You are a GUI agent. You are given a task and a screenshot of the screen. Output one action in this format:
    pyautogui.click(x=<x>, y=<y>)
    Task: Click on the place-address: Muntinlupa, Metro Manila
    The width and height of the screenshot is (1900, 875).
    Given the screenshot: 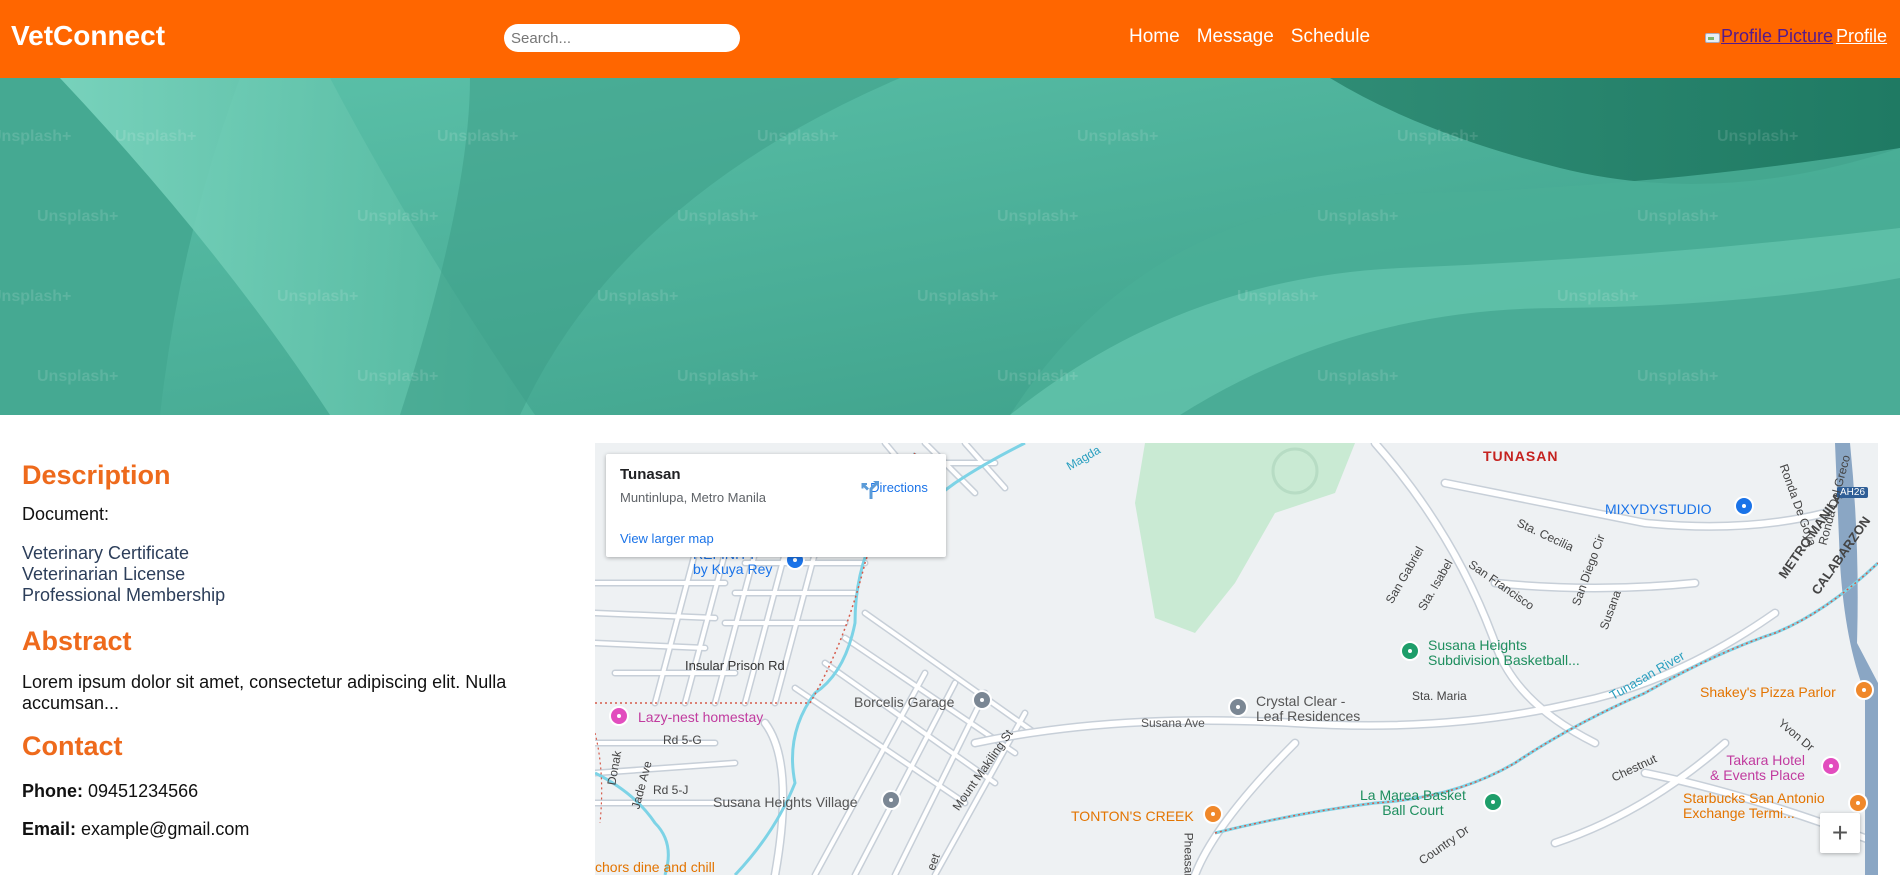 What is the action you would take?
    pyautogui.click(x=693, y=497)
    